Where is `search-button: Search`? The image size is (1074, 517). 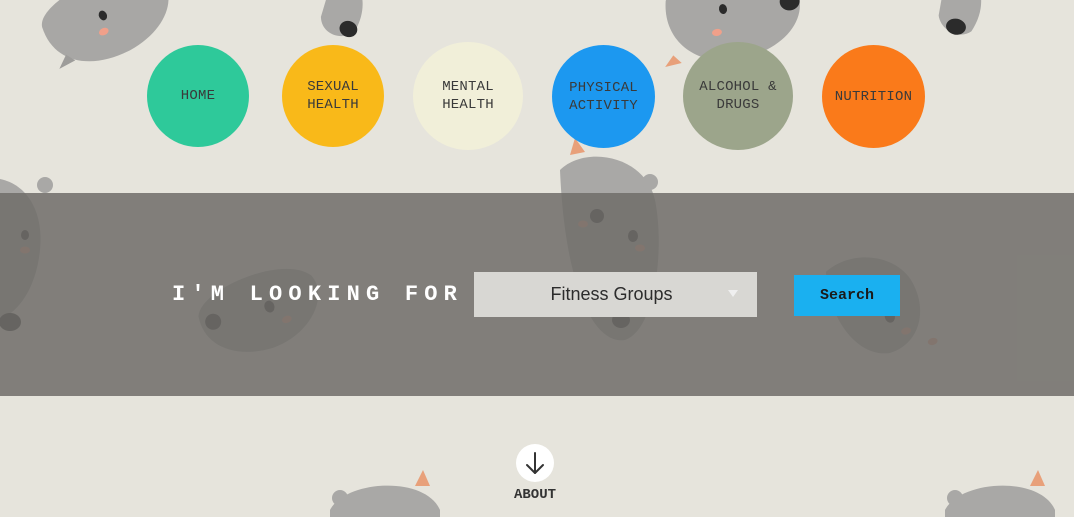
search-button: Search is located at coordinates (847, 295).